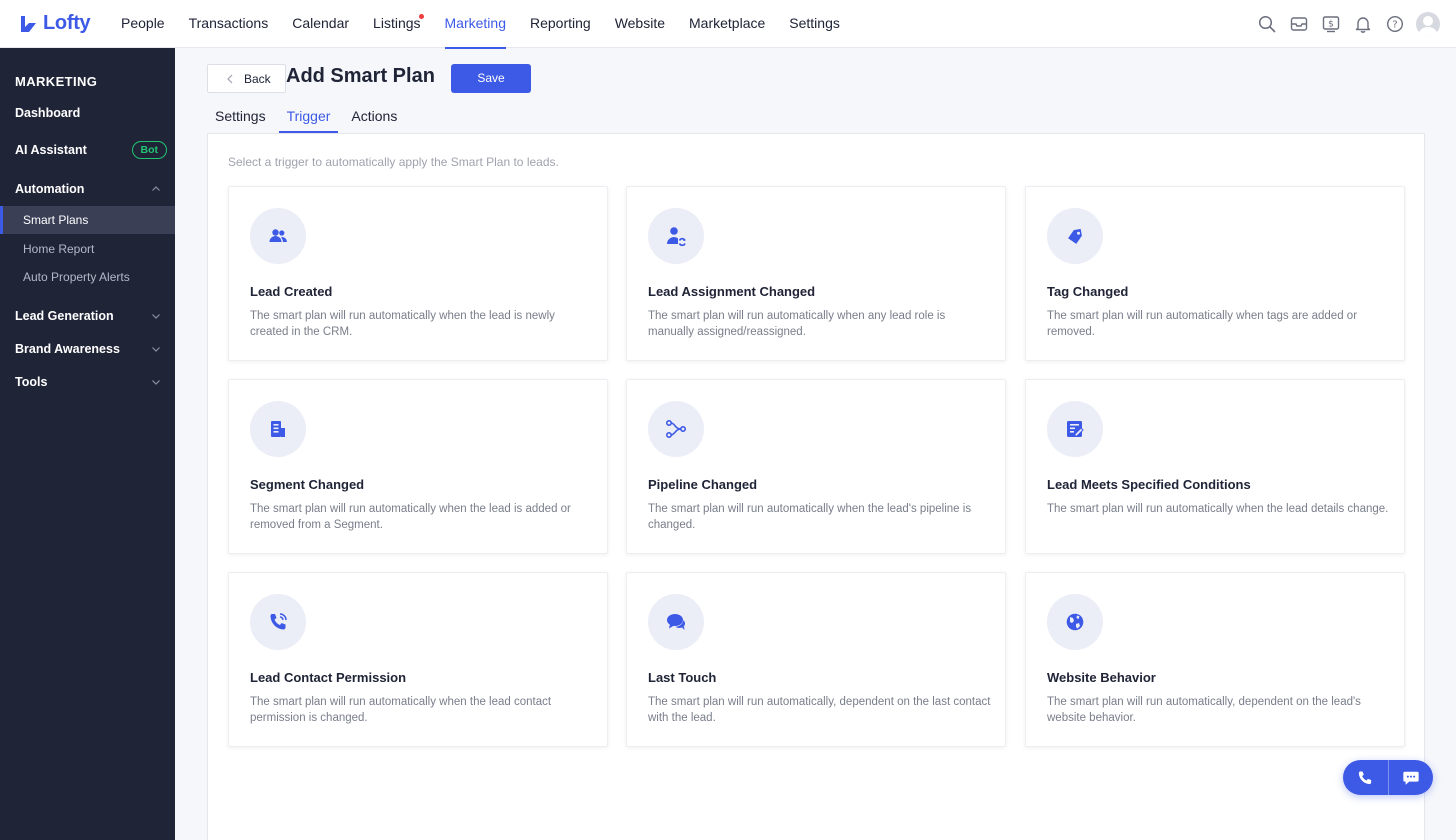  Describe the element at coordinates (1428, 24) in the screenshot. I see `user-avatar` at that location.